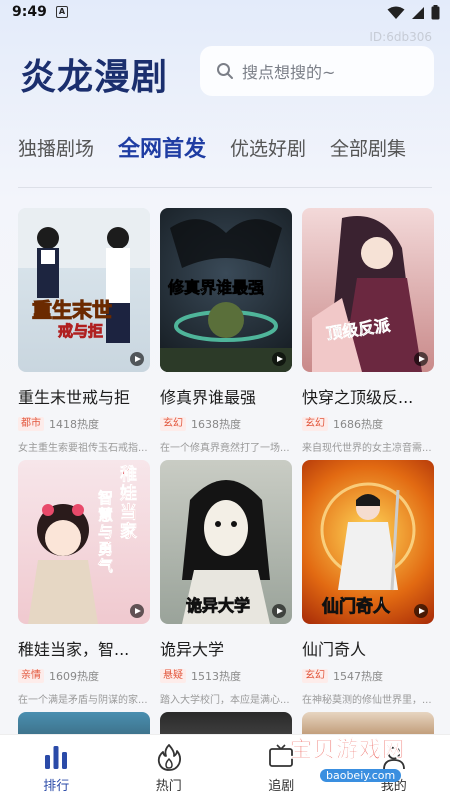  Describe the element at coordinates (72, 310) in the screenshot. I see `poster-text: 重生末世` at that location.